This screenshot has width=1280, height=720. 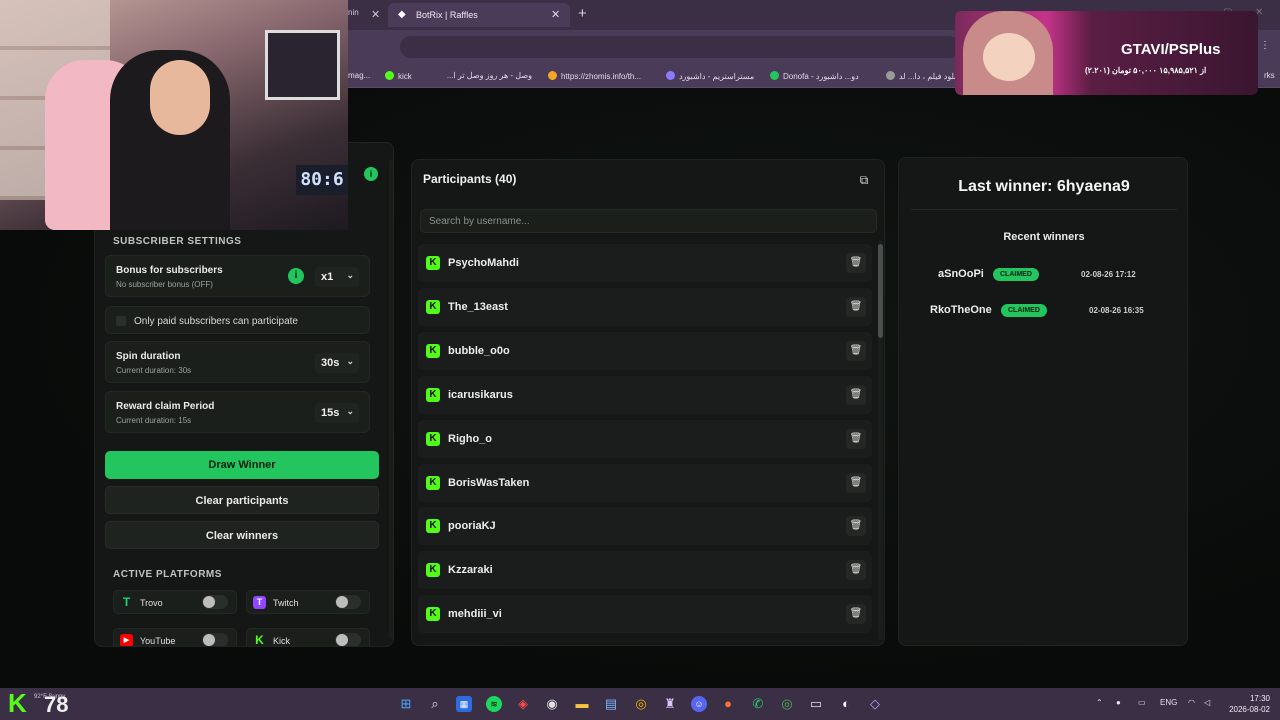 I want to click on tab-botrix-raffles: ◆ BotRix | Raffles ✕, so click(x=479, y=15).